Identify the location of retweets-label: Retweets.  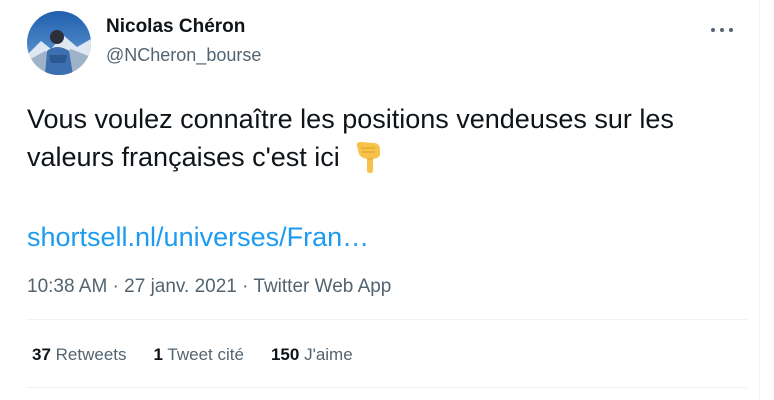
(91, 354).